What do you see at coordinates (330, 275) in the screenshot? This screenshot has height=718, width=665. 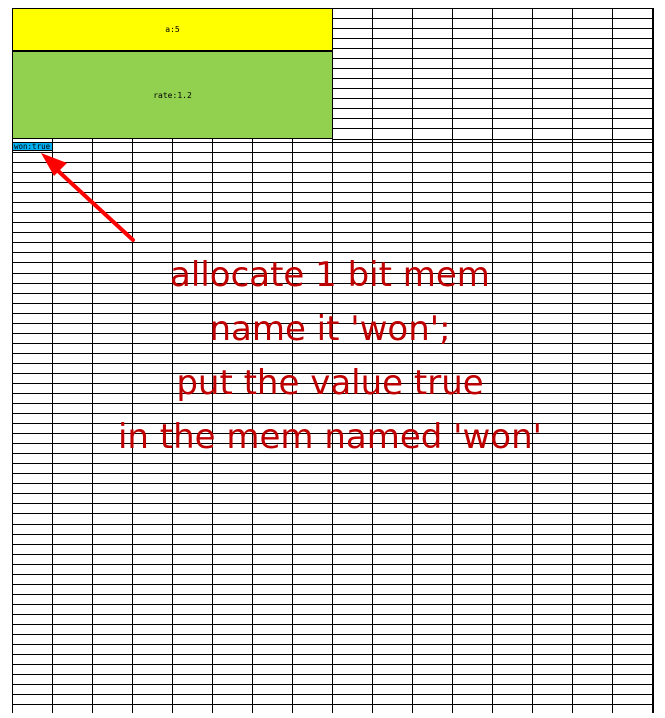 I see `annotation-line-1: allocate 1 bit mem` at bounding box center [330, 275].